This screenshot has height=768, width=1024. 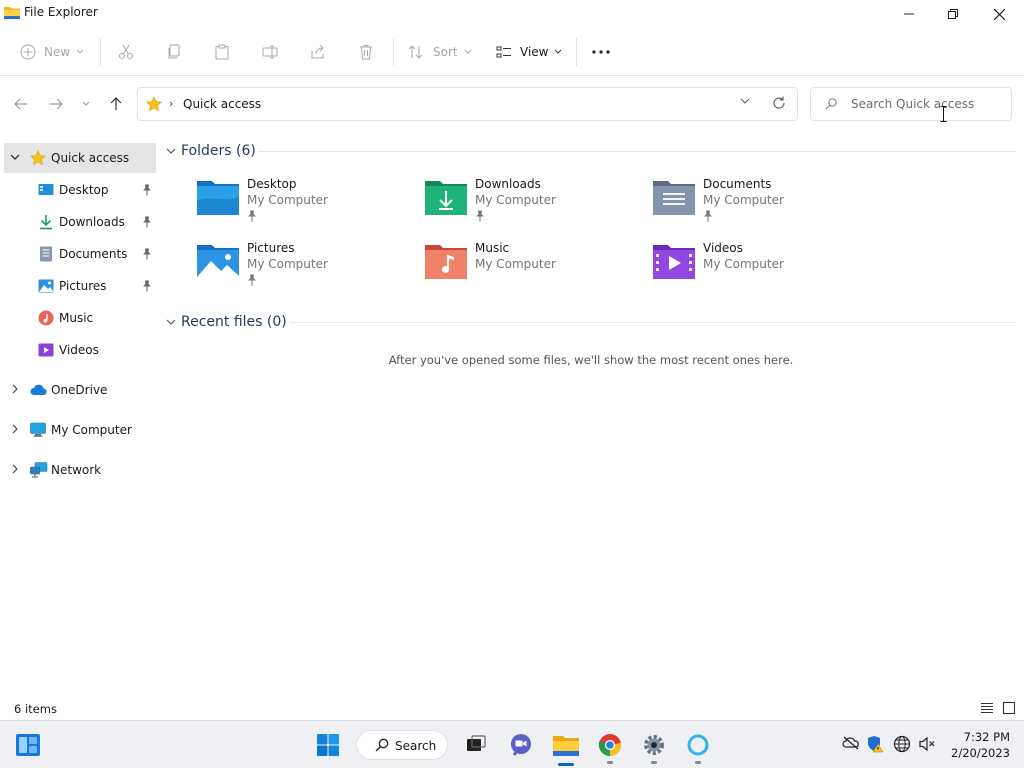 I want to click on sidebar-item-label: Network, so click(x=76, y=470).